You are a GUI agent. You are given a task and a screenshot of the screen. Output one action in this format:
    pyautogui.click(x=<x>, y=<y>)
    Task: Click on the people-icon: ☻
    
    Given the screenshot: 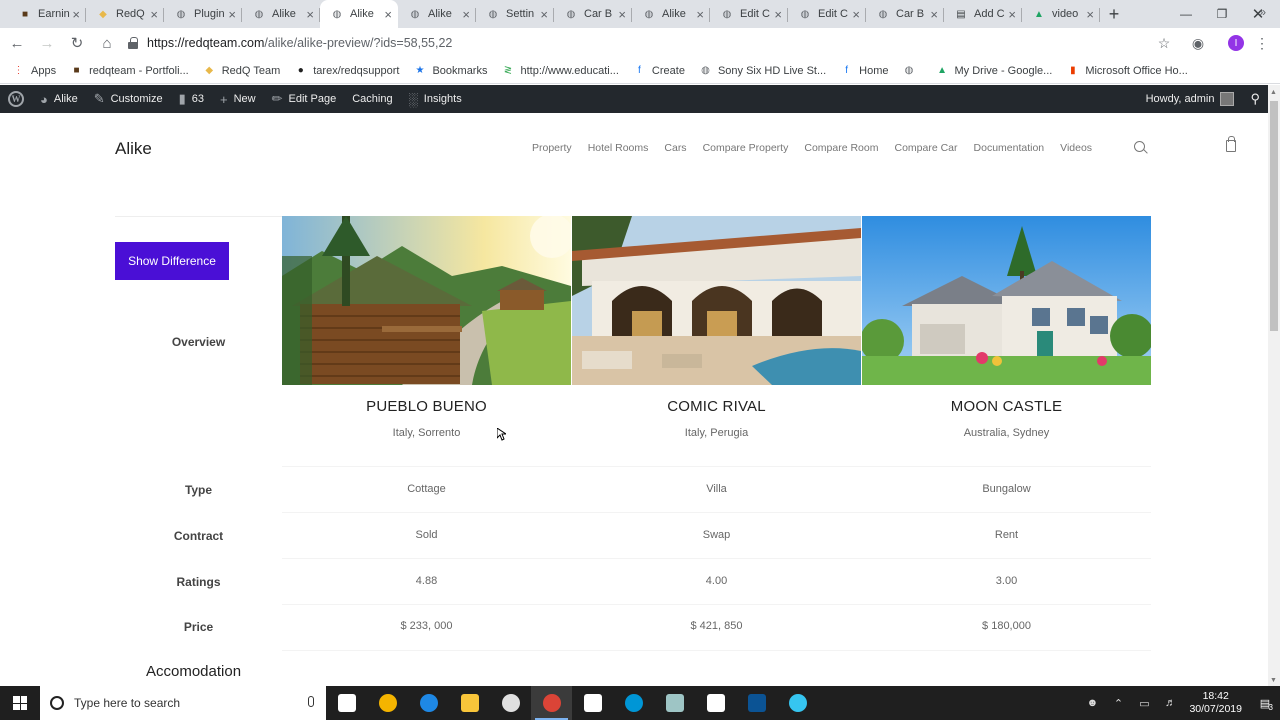 What is the action you would take?
    pyautogui.click(x=1092, y=703)
    